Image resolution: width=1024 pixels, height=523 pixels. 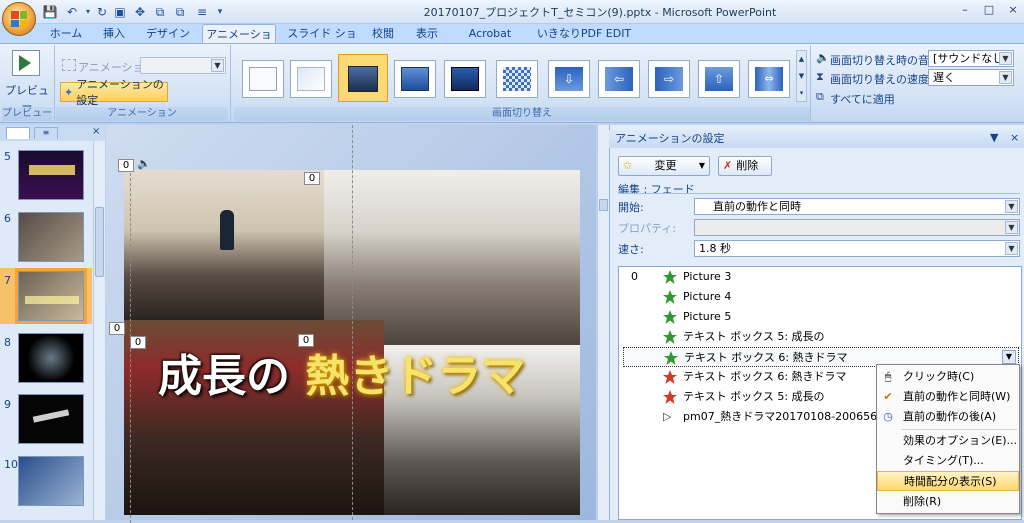 What do you see at coordinates (959, 429) in the screenshot?
I see `menu-separator` at bounding box center [959, 429].